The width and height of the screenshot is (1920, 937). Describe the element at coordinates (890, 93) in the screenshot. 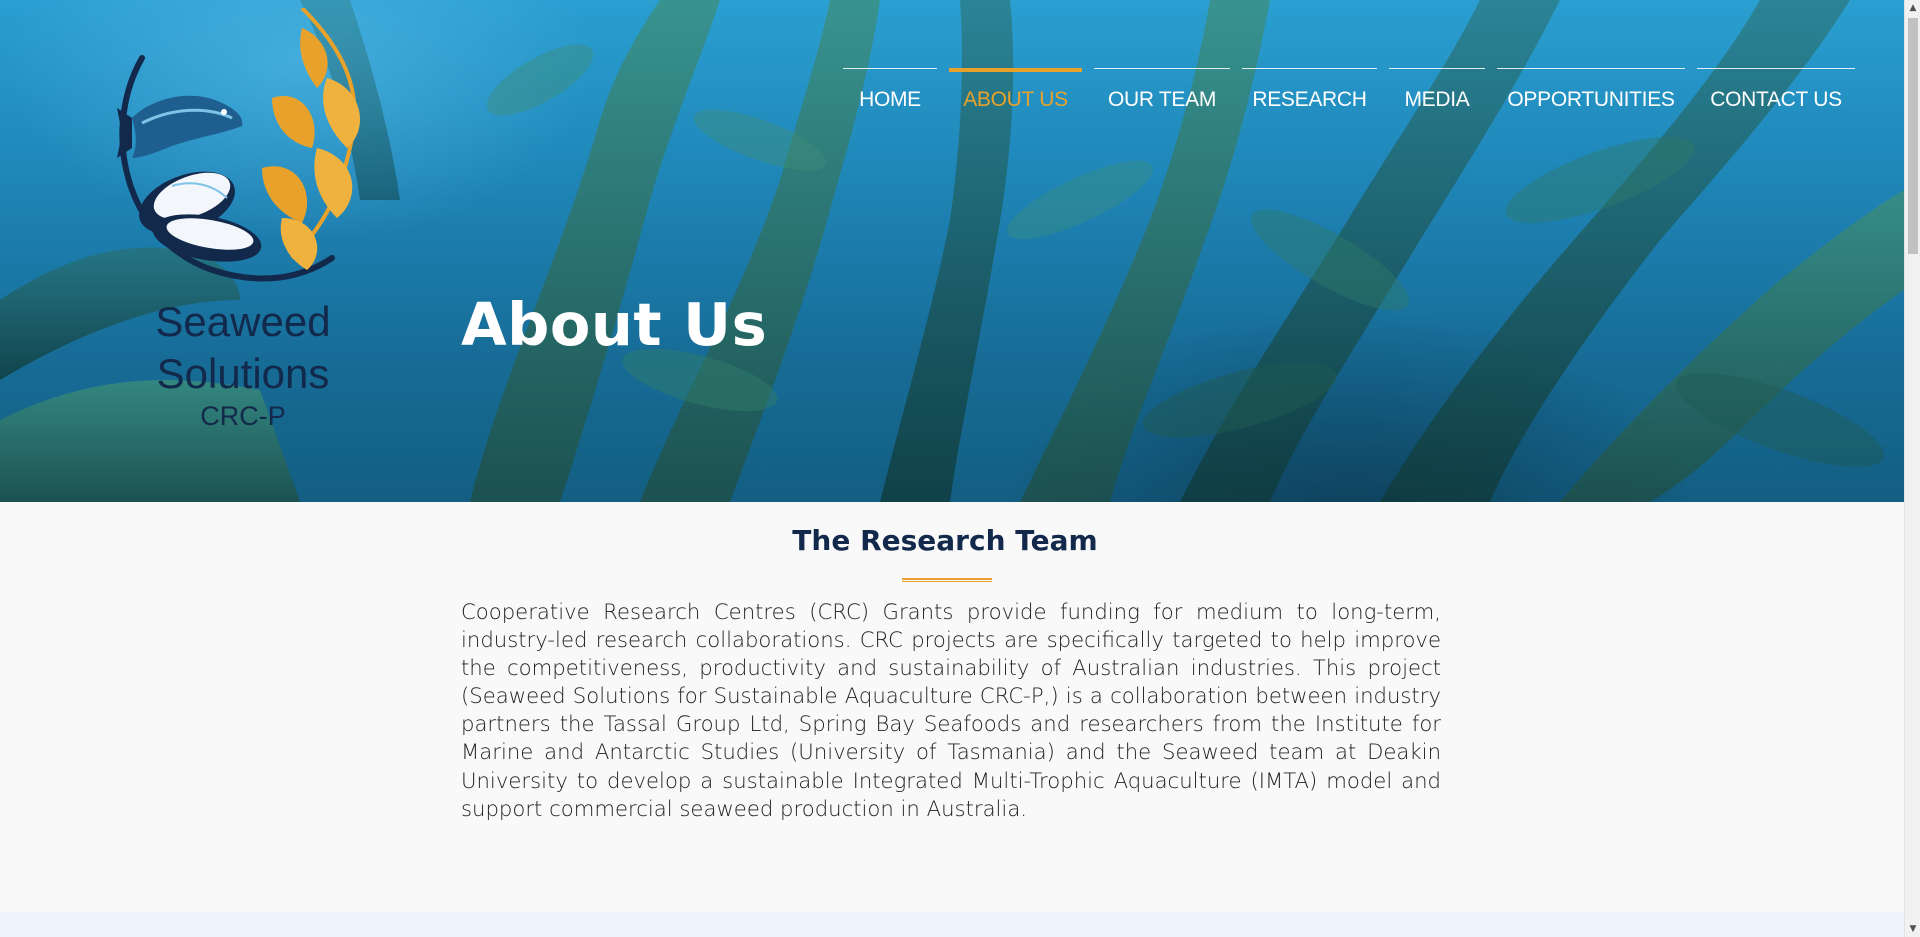

I see `nav-item-home: HOME` at that location.